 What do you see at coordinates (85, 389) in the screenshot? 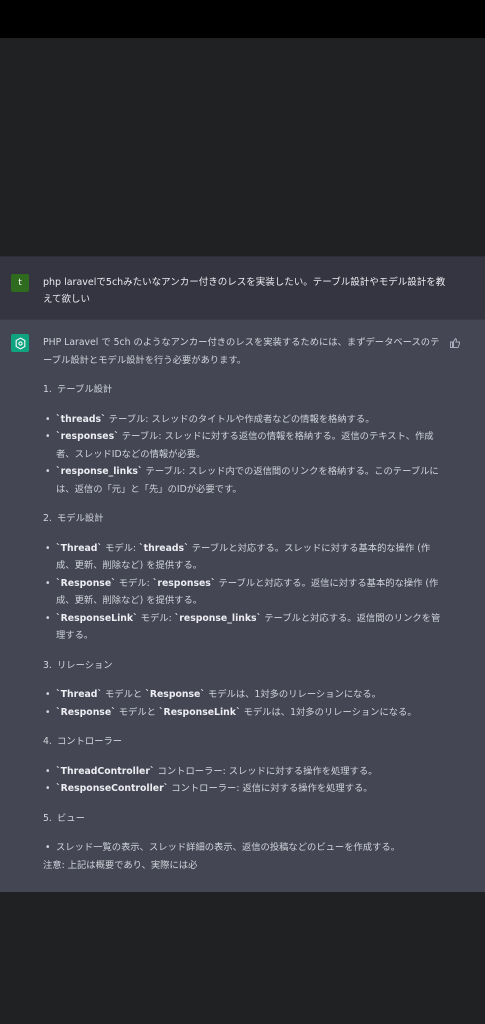
I see `section-title: テーブル設計` at bounding box center [85, 389].